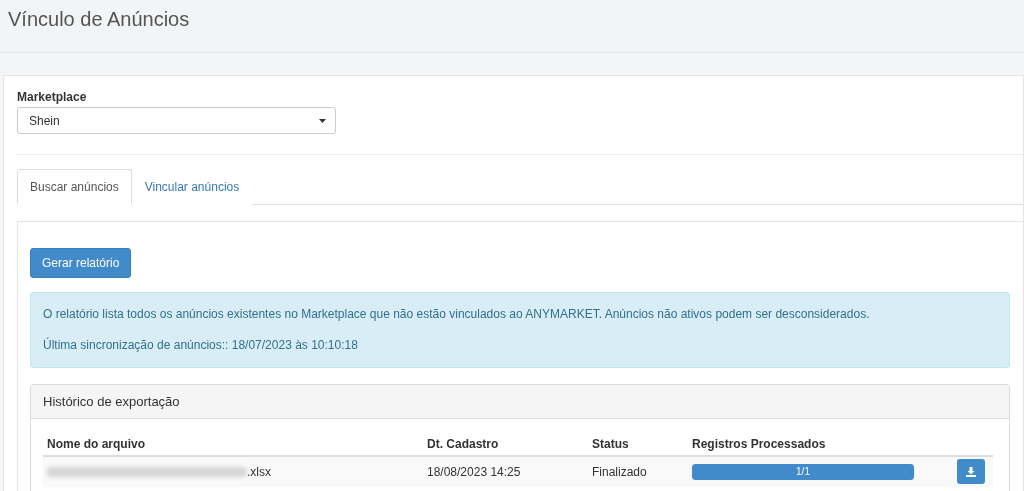  What do you see at coordinates (176, 120) in the screenshot?
I see `marketplace-select: Shein` at bounding box center [176, 120].